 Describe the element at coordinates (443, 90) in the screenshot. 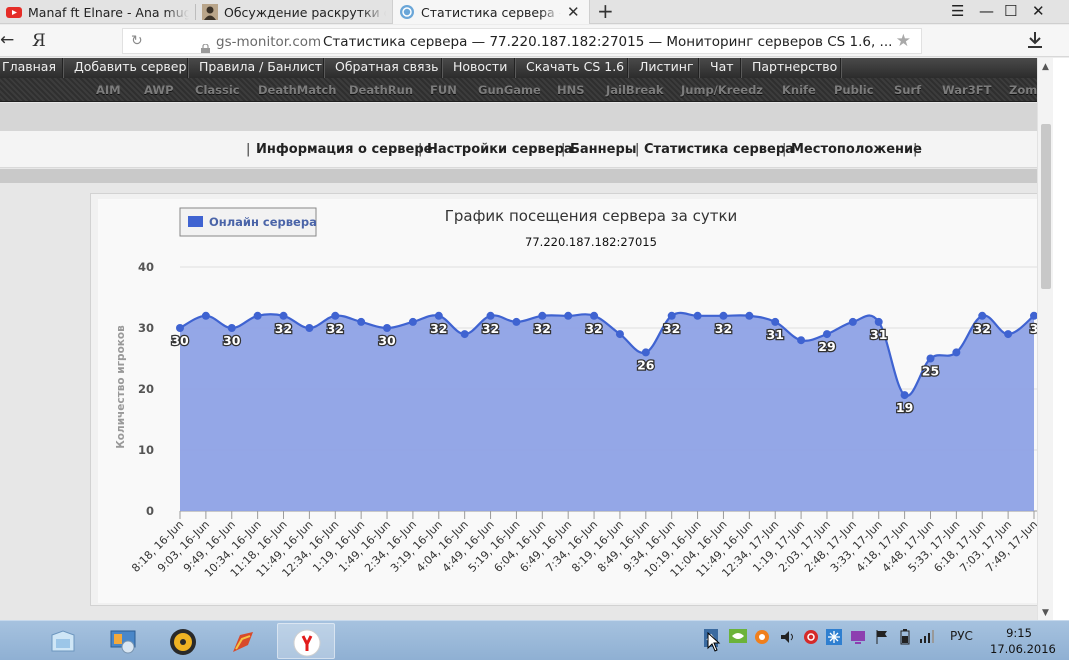

I see `category-fun: FUN` at that location.